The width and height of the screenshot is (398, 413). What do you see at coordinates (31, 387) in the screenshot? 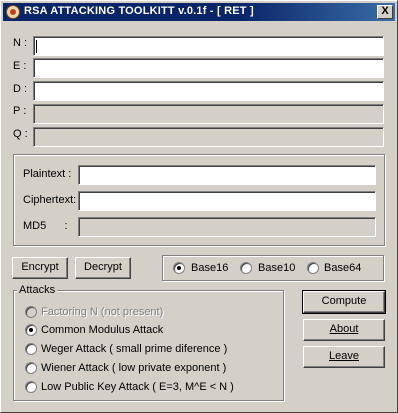
I see `attack-low-public-key-radio` at bounding box center [31, 387].